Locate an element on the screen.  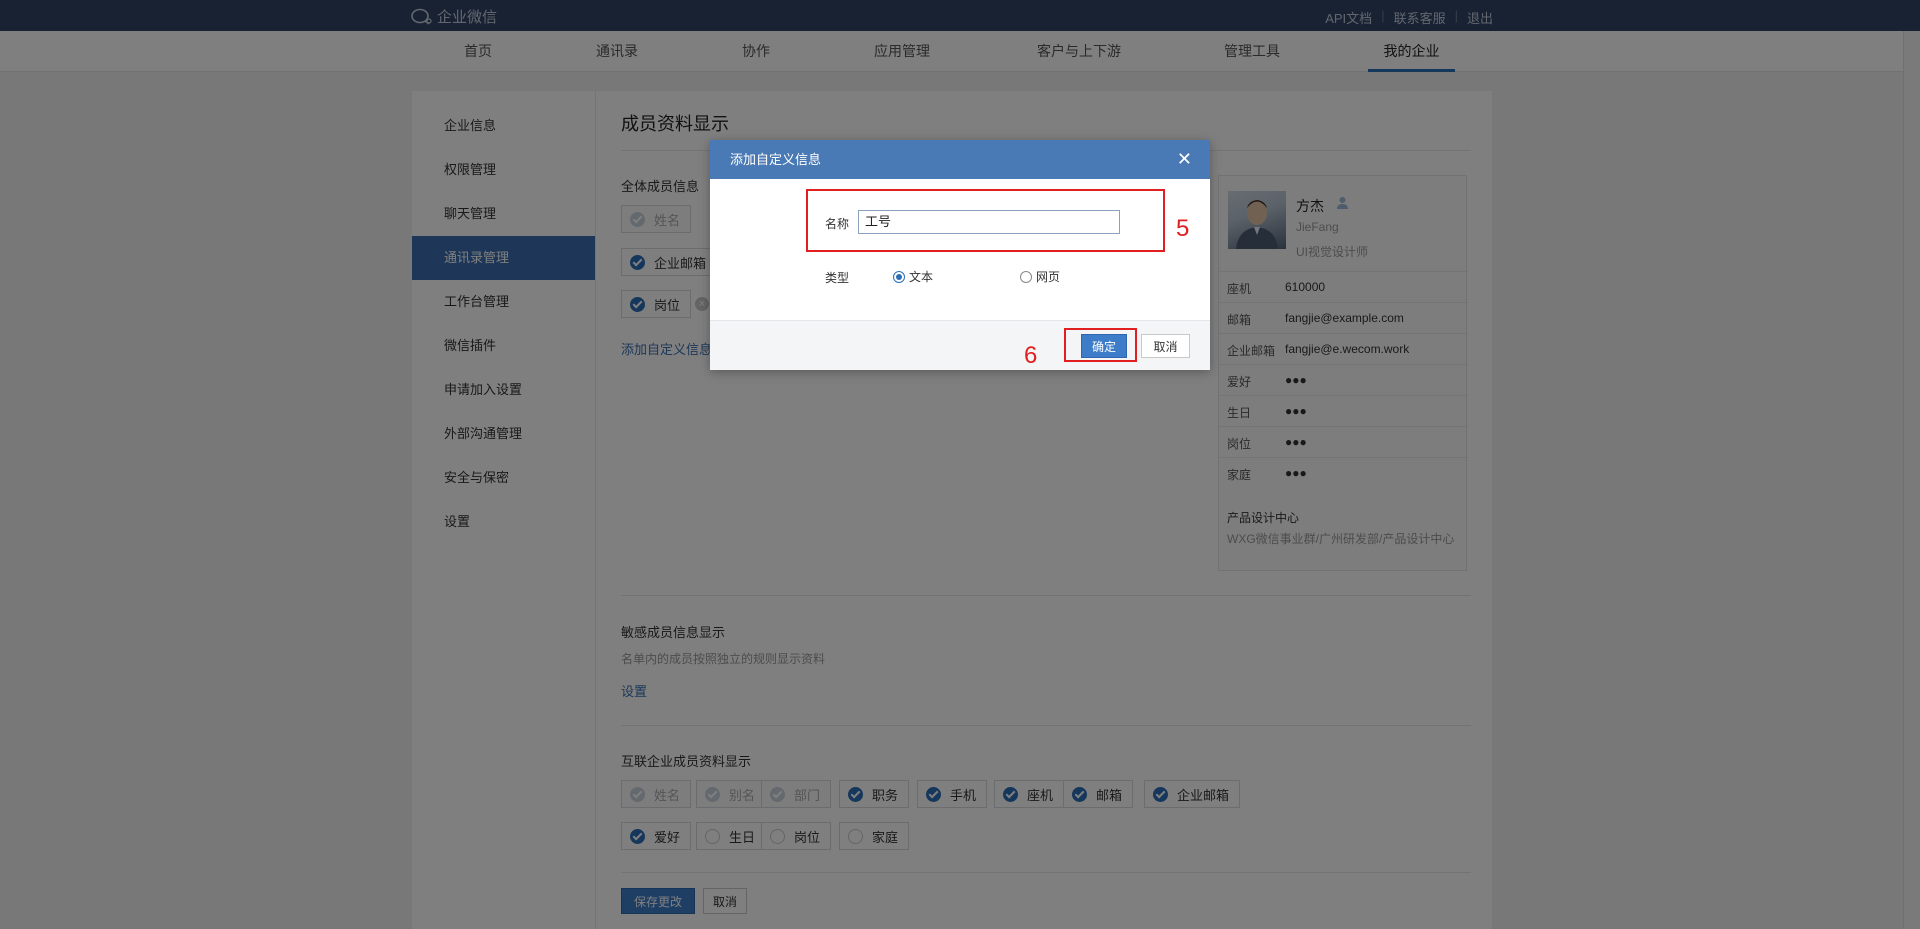
annotation-step-6: 6 is located at coordinates (1031, 355).